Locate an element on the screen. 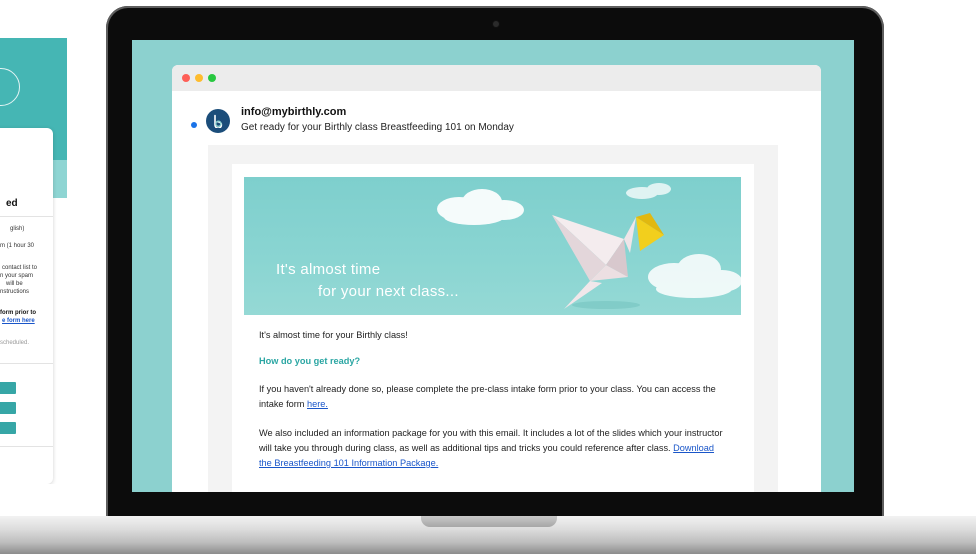  sender-avatar is located at coordinates (218, 121).